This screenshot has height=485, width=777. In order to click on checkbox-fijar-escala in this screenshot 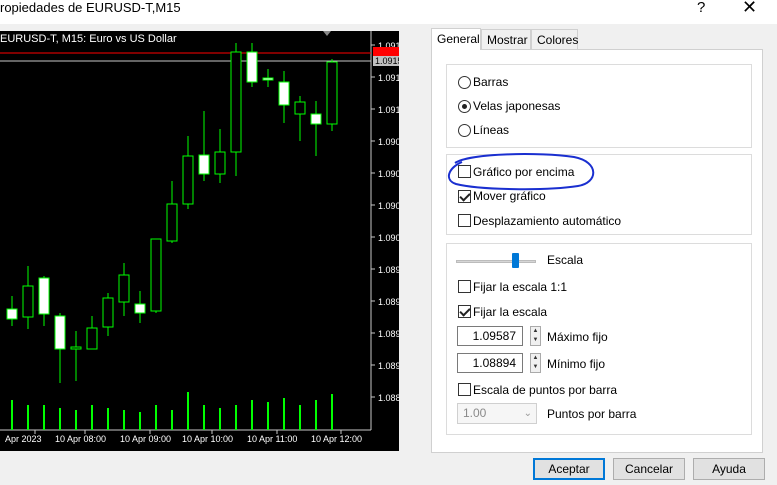, I will do `click(464, 311)`.